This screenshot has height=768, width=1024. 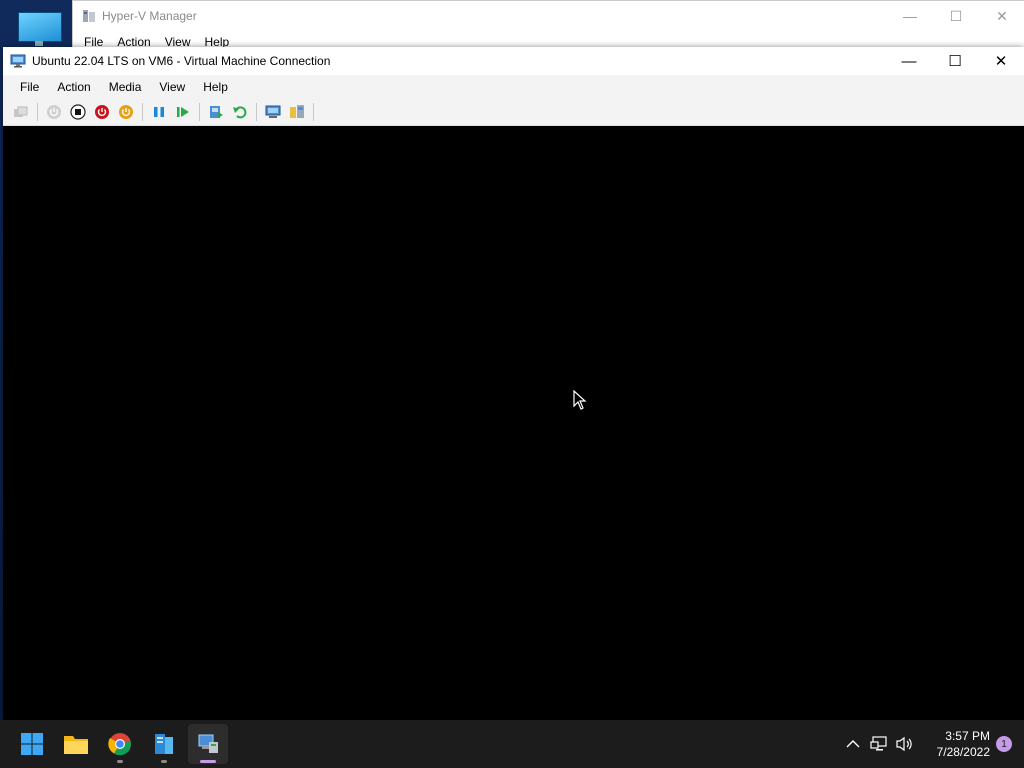 I want to click on volume-icon, so click(x=905, y=744).